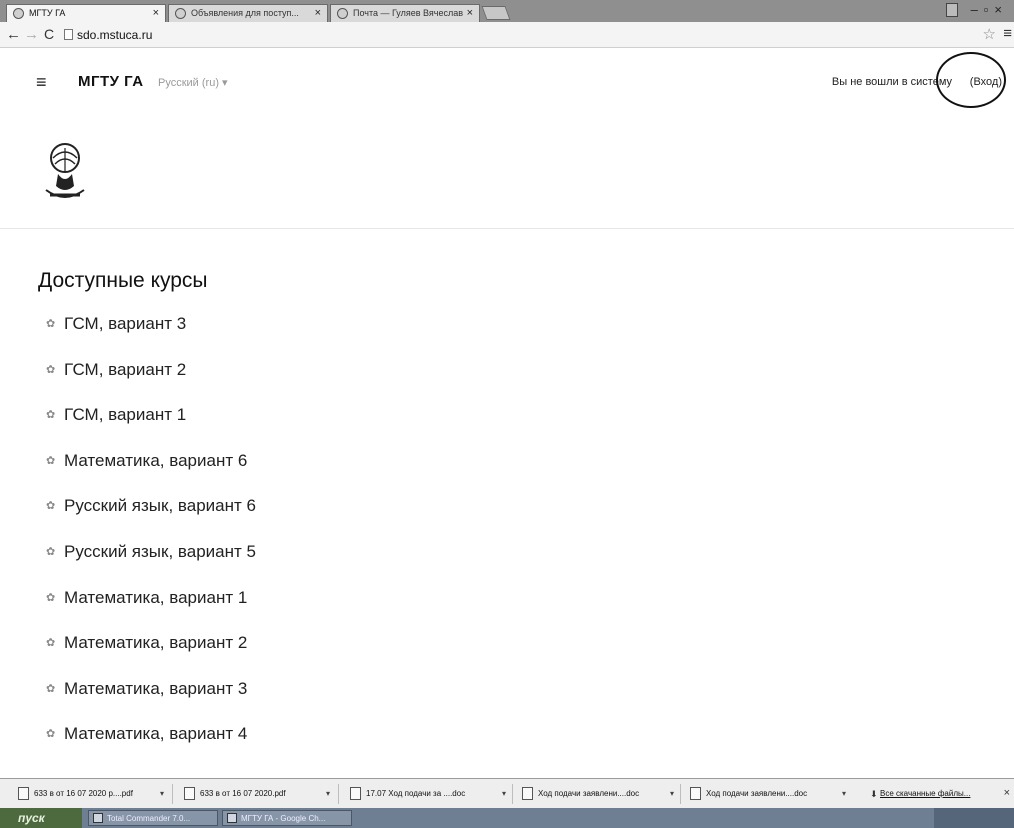  Describe the element at coordinates (346, 425) in the screenshot. I see `list-item: ✿ ГСМ, вариант 1` at that location.